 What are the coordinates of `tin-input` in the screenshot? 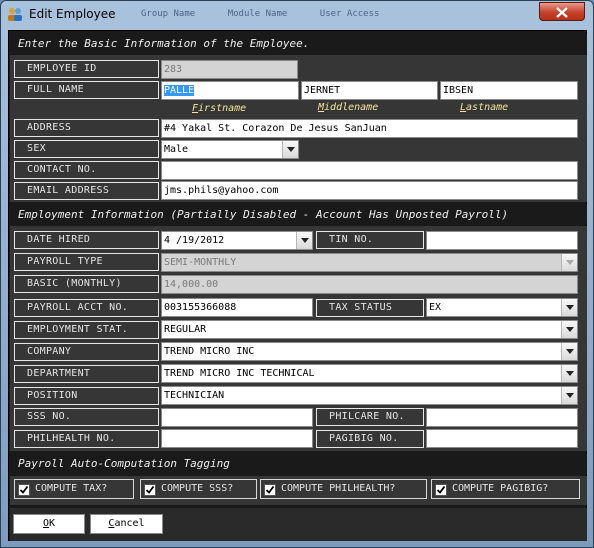 It's located at (502, 240).